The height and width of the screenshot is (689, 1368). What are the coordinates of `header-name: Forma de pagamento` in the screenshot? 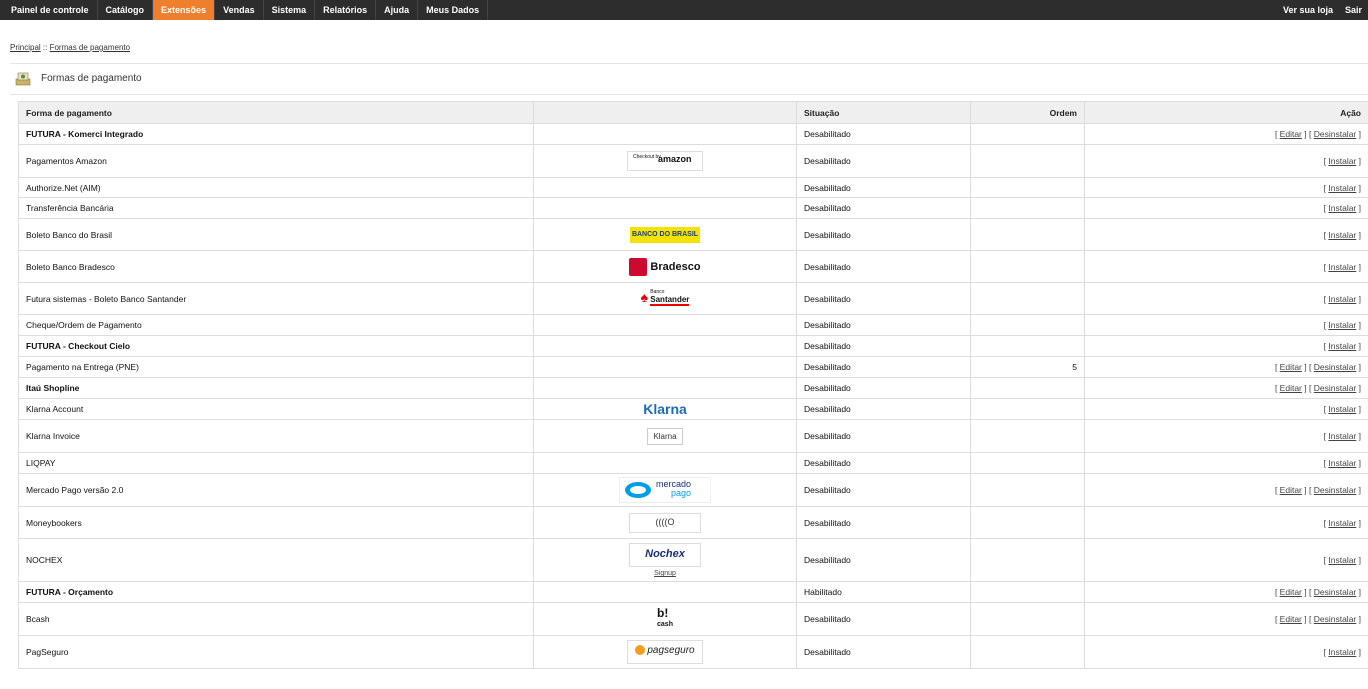 It's located at (276, 112).